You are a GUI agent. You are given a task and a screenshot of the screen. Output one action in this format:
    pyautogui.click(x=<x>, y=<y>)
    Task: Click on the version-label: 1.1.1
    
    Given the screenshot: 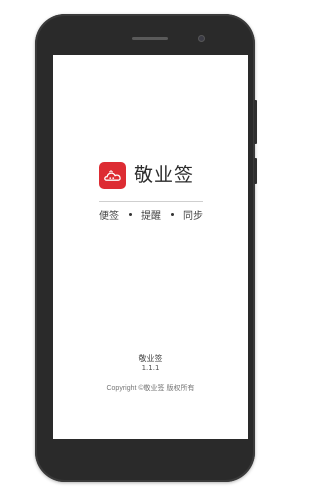 What is the action you would take?
    pyautogui.click(x=150, y=368)
    